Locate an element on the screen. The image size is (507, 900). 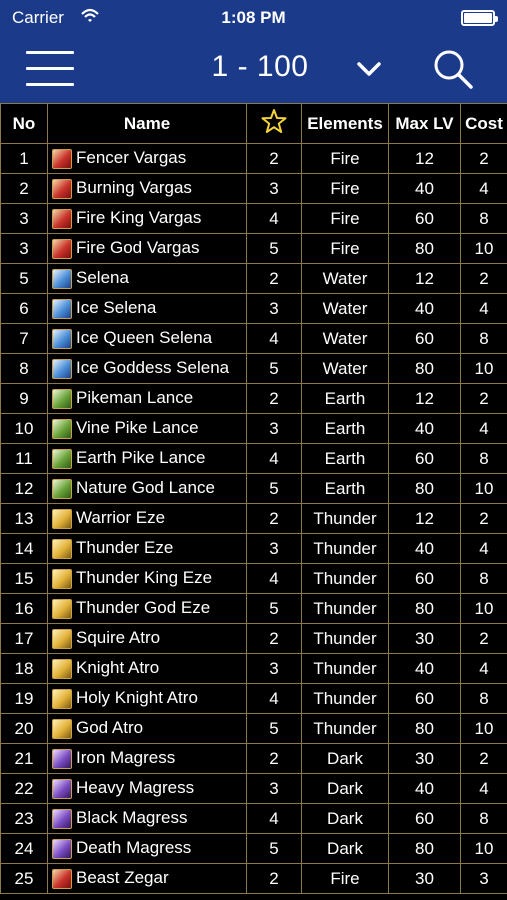
table-row: 15 Thunder King Eze 4 Thunder 60 8 is located at coordinates (253, 578).